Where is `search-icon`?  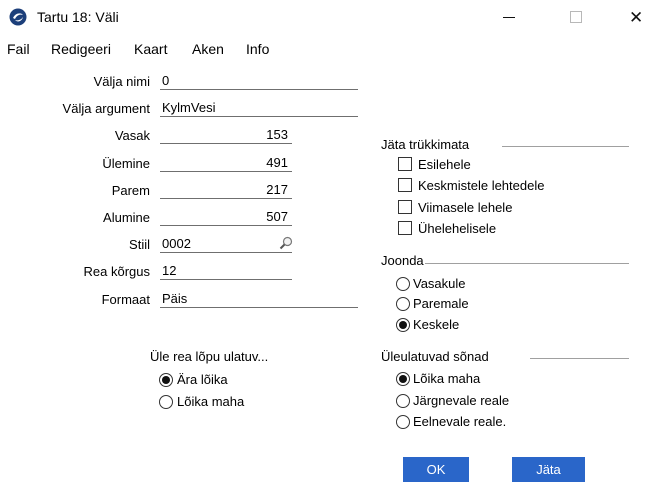
search-icon is located at coordinates (286, 243).